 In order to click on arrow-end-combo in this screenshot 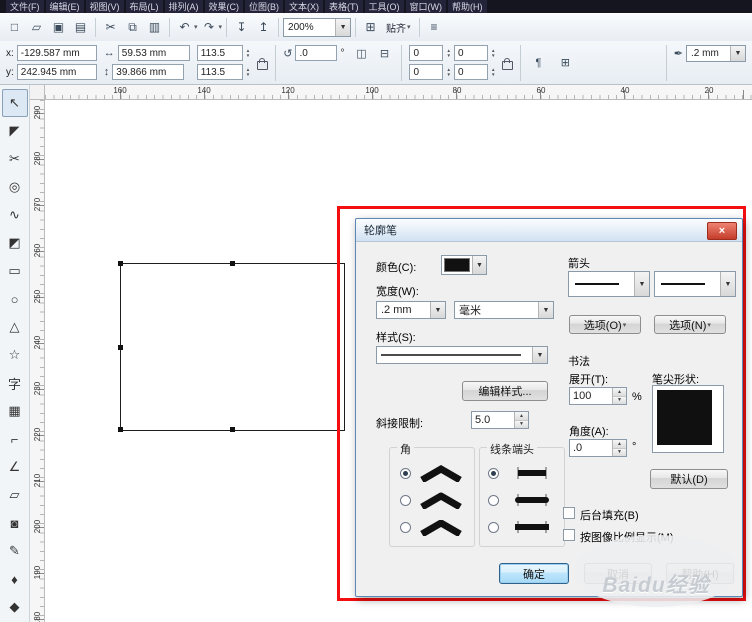, I will do `click(695, 284)`.